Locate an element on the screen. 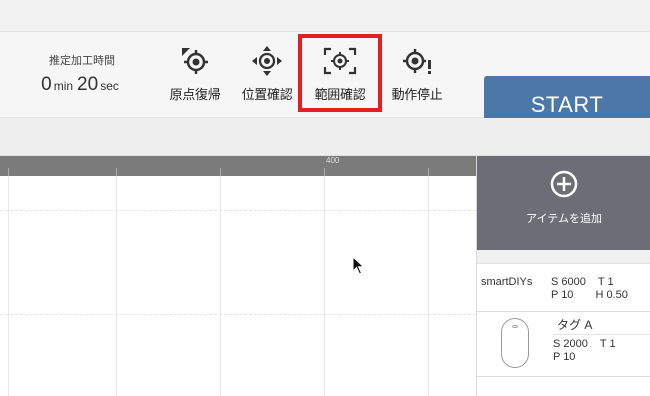  home-origin-button: 原点復帰 is located at coordinates (195, 74).